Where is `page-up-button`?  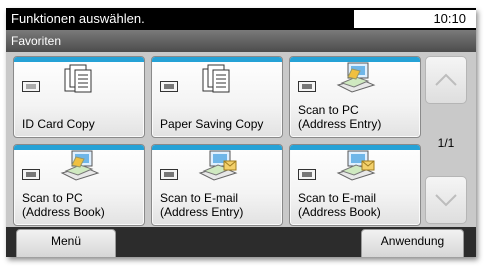
page-up-button is located at coordinates (446, 80).